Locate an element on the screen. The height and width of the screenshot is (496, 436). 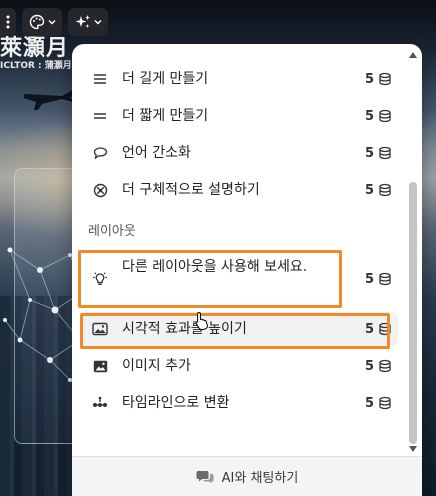
picture-icon is located at coordinates (100, 366).